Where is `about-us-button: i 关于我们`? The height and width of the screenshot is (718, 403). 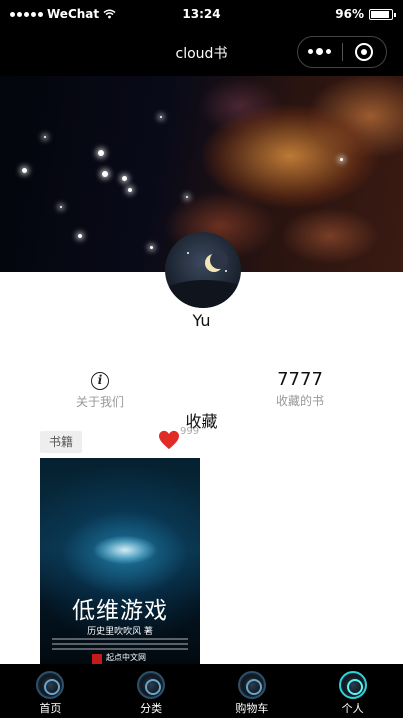
about-us-button: i 关于我们 is located at coordinates (100, 391).